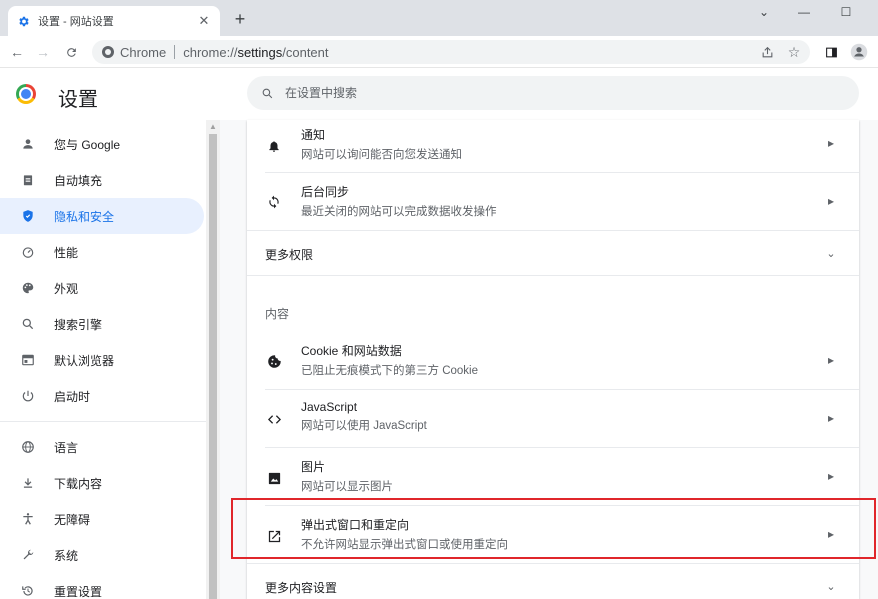  Describe the element at coordinates (351, 351) in the screenshot. I see `row-title: Cookie 和网站数据` at that location.